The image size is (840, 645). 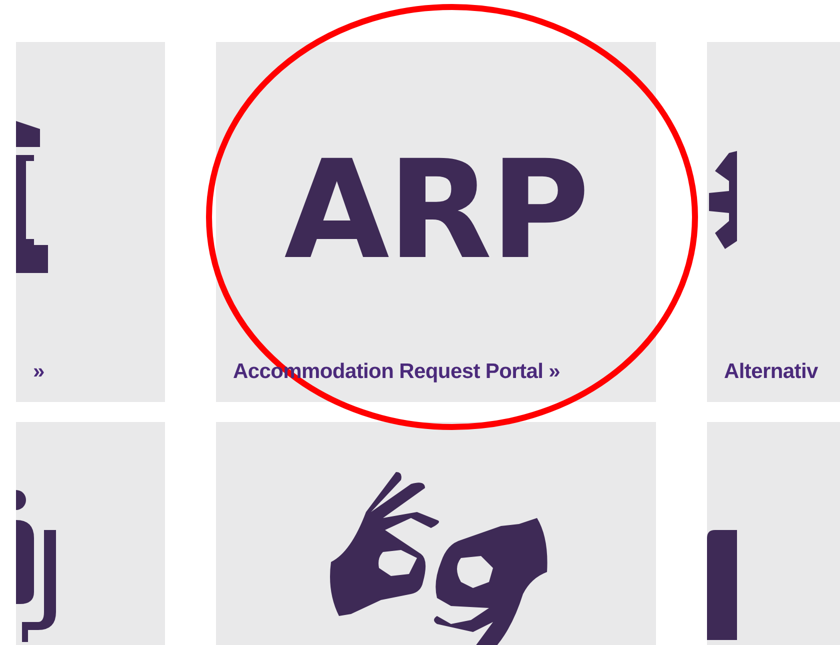 What do you see at coordinates (773, 222) in the screenshot?
I see `tile-card: Alternativ` at bounding box center [773, 222].